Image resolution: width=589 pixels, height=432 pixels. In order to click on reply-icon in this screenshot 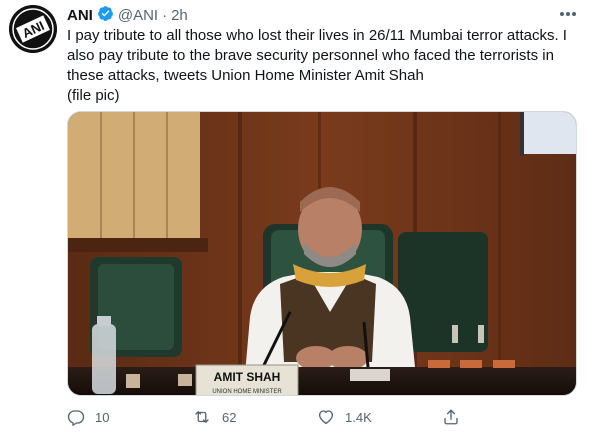, I will do `click(76, 418)`.